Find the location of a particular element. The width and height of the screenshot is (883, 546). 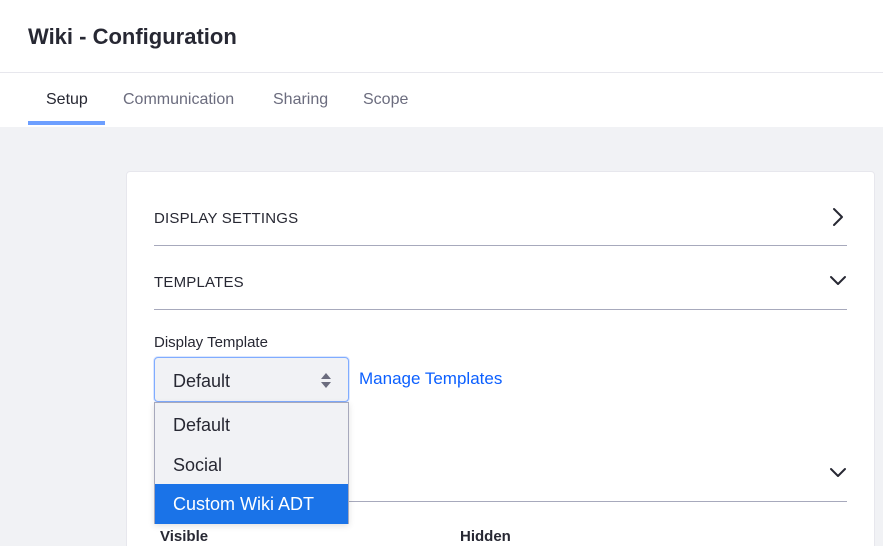

page-title: Wiki - Configuration is located at coordinates (132, 36).